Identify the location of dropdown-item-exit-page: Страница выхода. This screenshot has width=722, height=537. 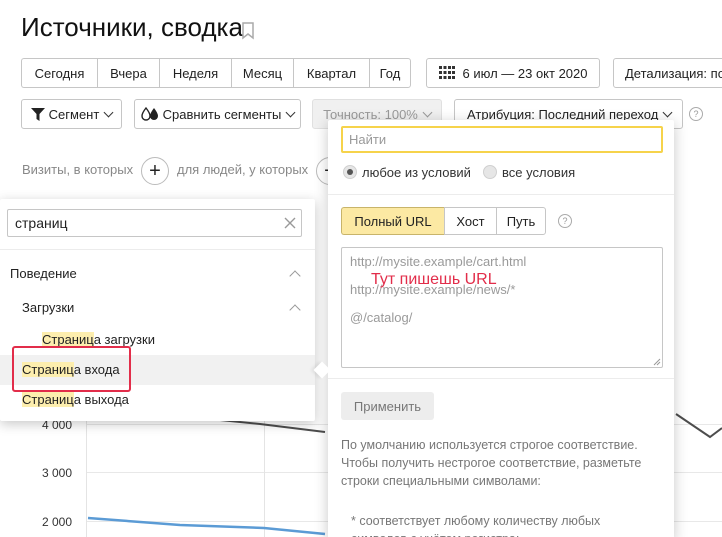
(75, 399).